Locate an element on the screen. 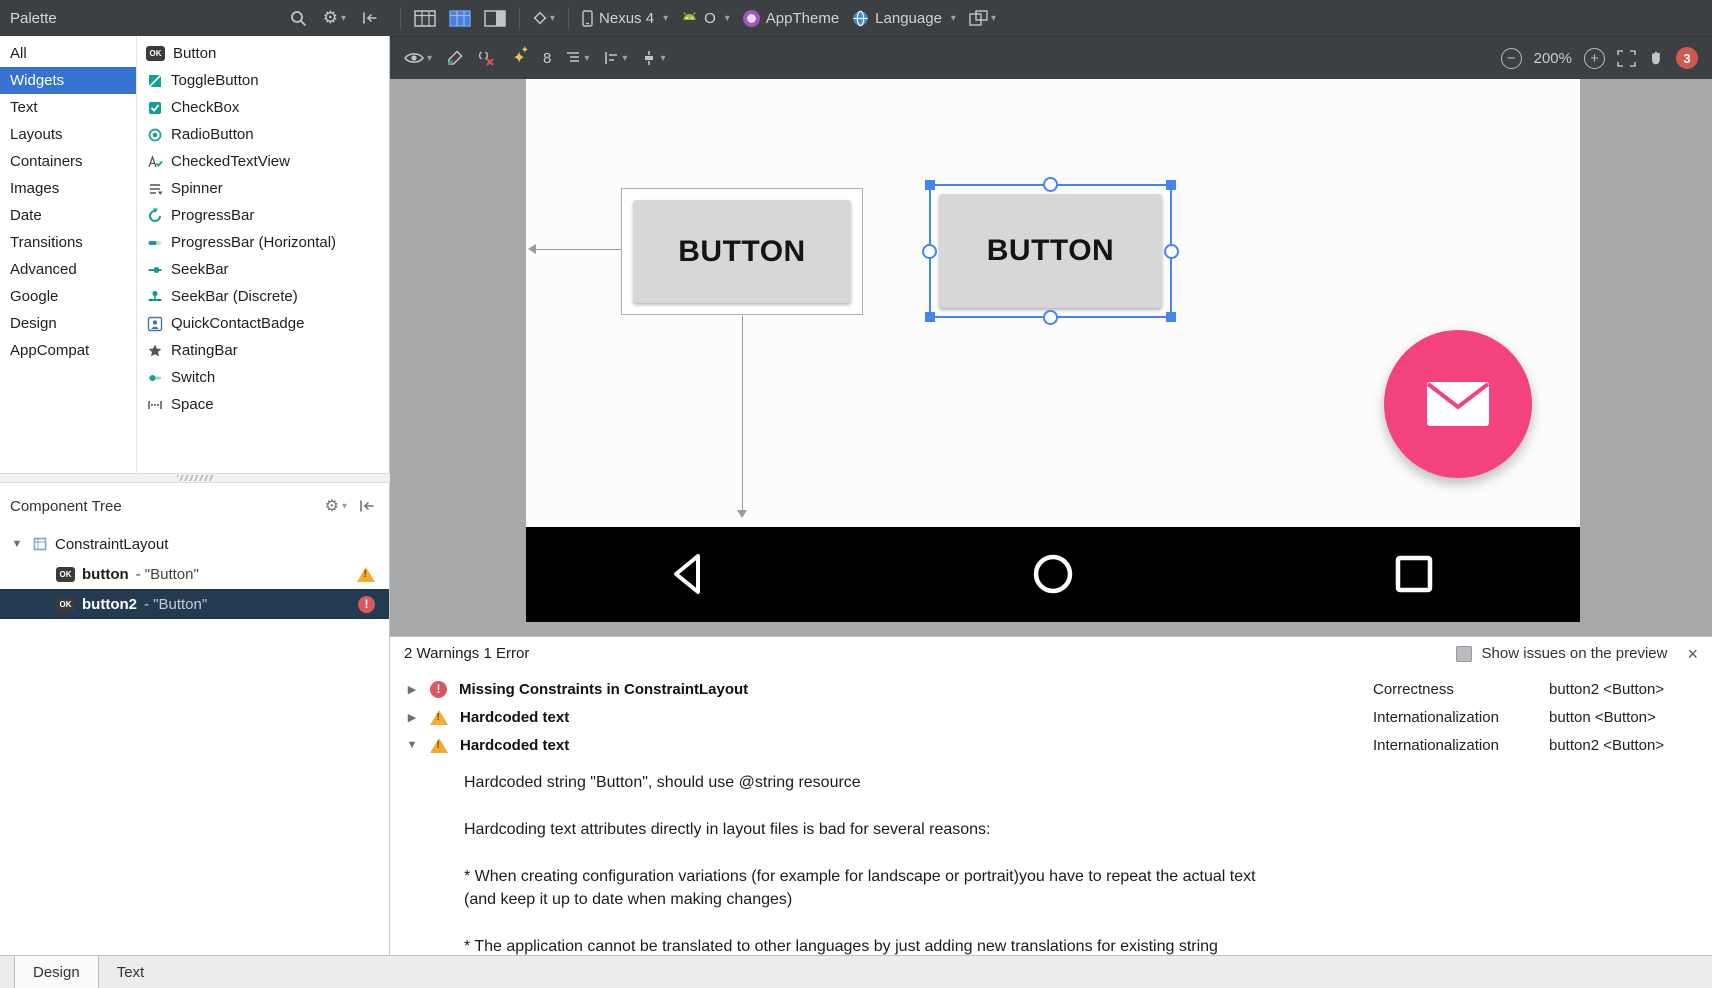  palette-category-design: Design is located at coordinates (68, 323).